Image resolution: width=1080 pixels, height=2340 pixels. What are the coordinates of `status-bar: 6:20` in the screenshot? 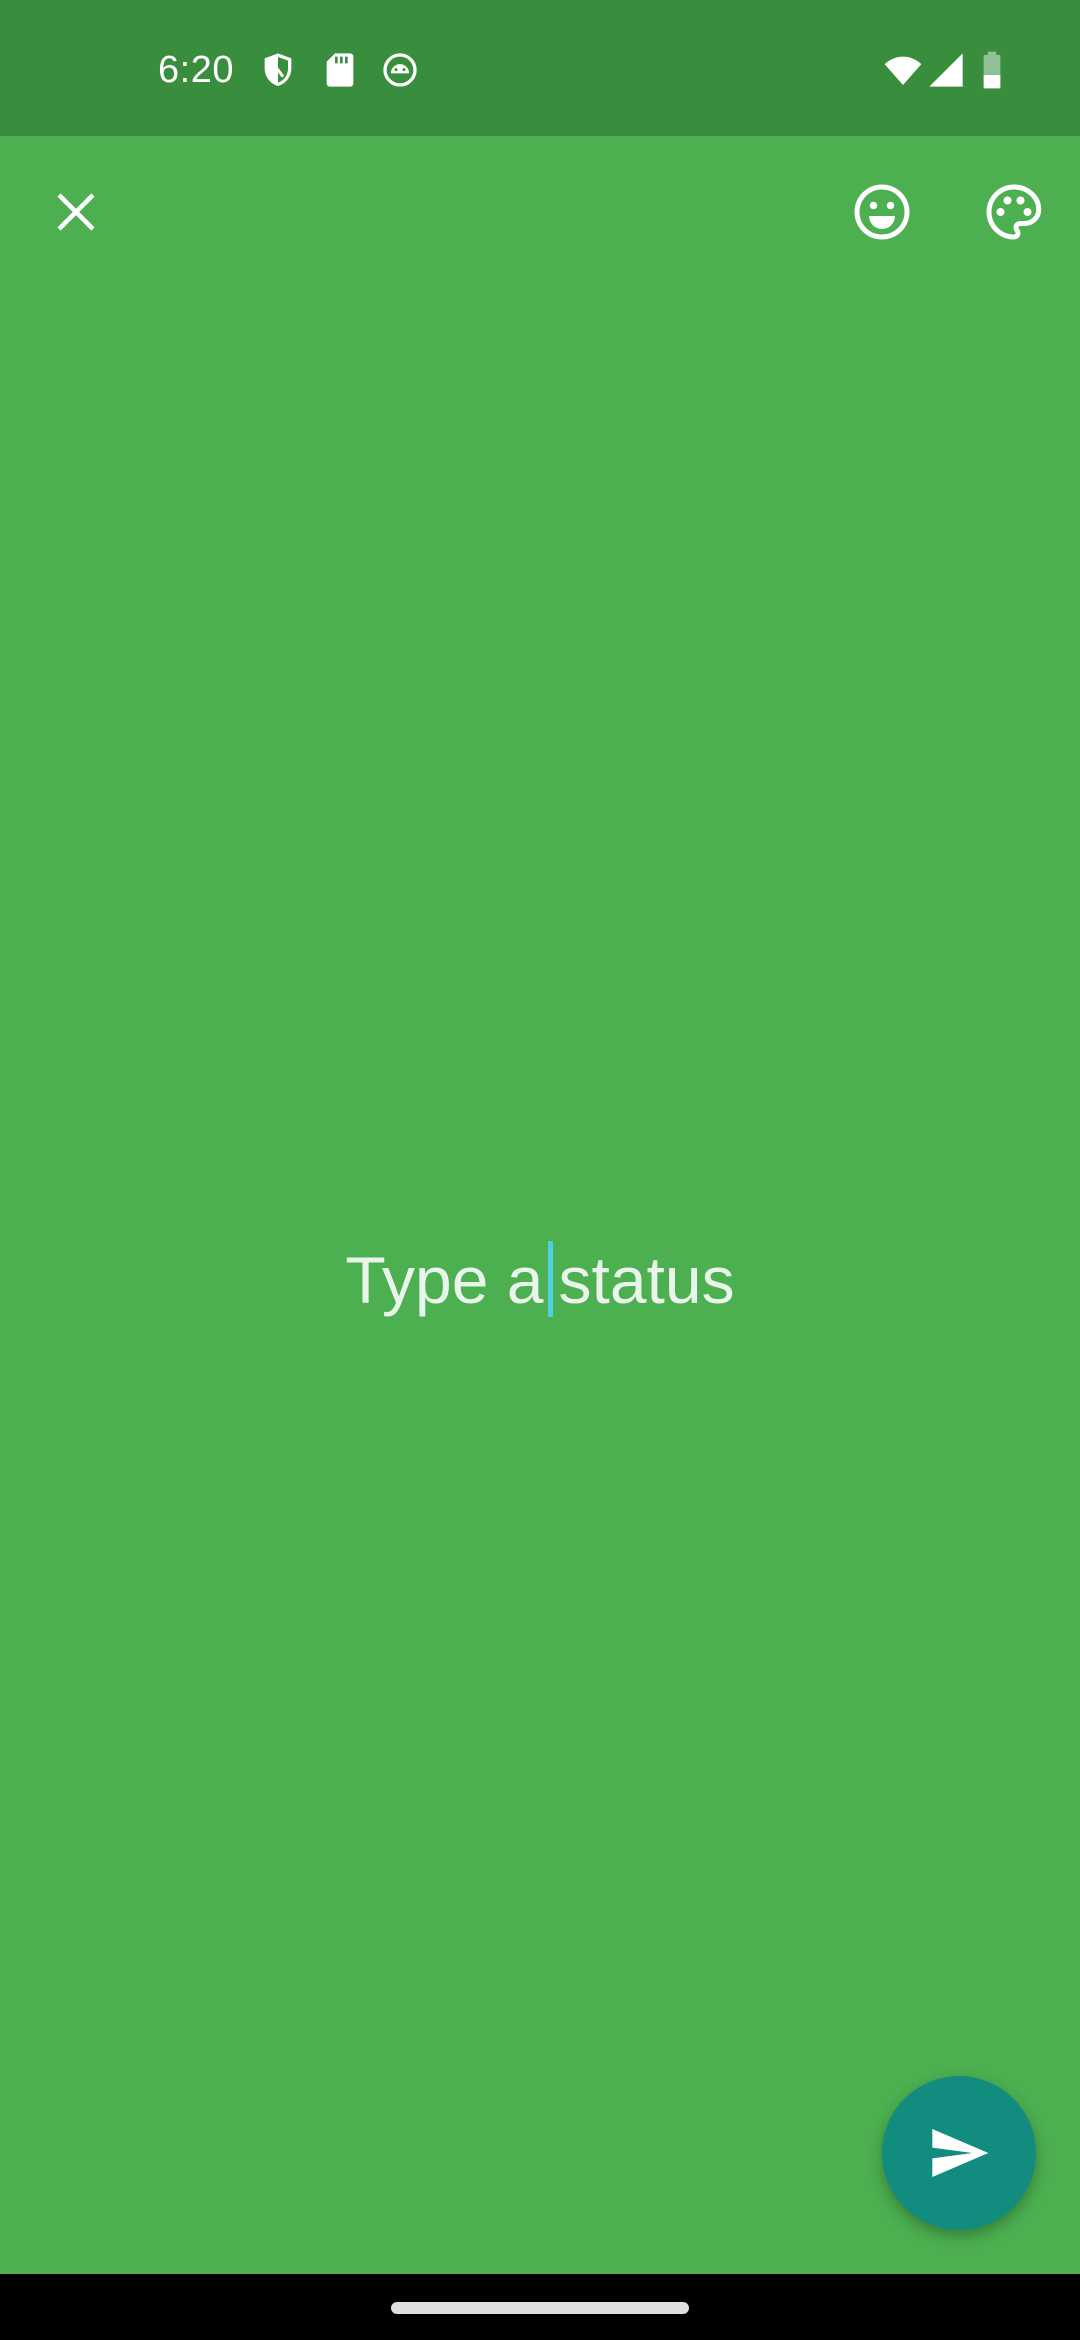 It's located at (540, 68).